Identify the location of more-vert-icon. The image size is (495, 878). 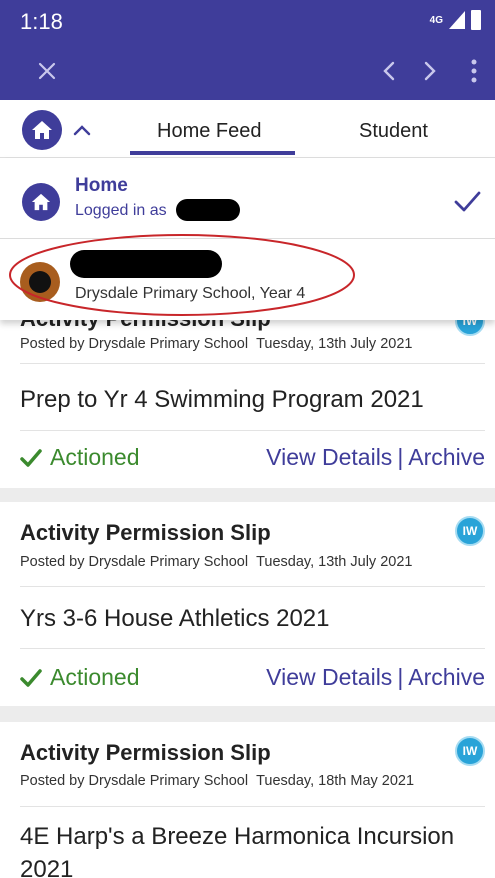
(474, 71).